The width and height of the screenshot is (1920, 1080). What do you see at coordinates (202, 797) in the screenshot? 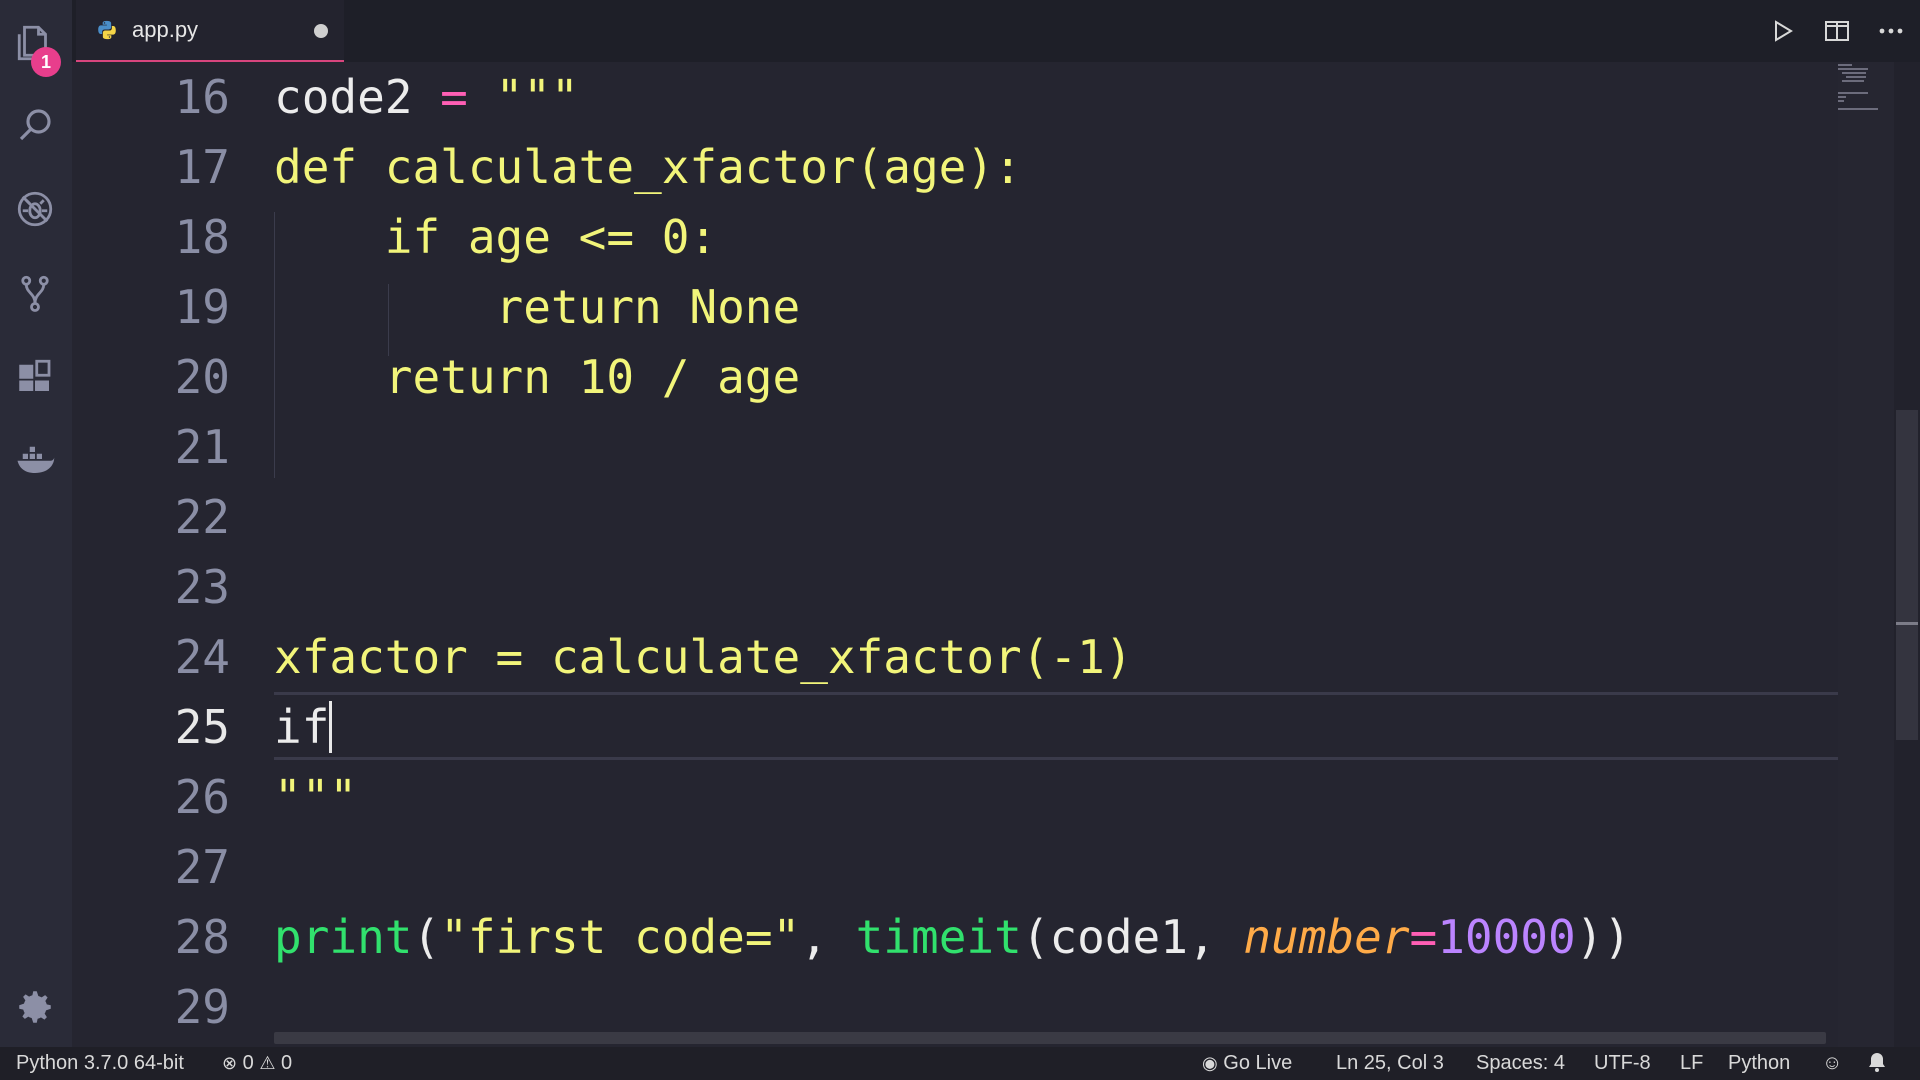
I see `line-number: 26` at bounding box center [202, 797].